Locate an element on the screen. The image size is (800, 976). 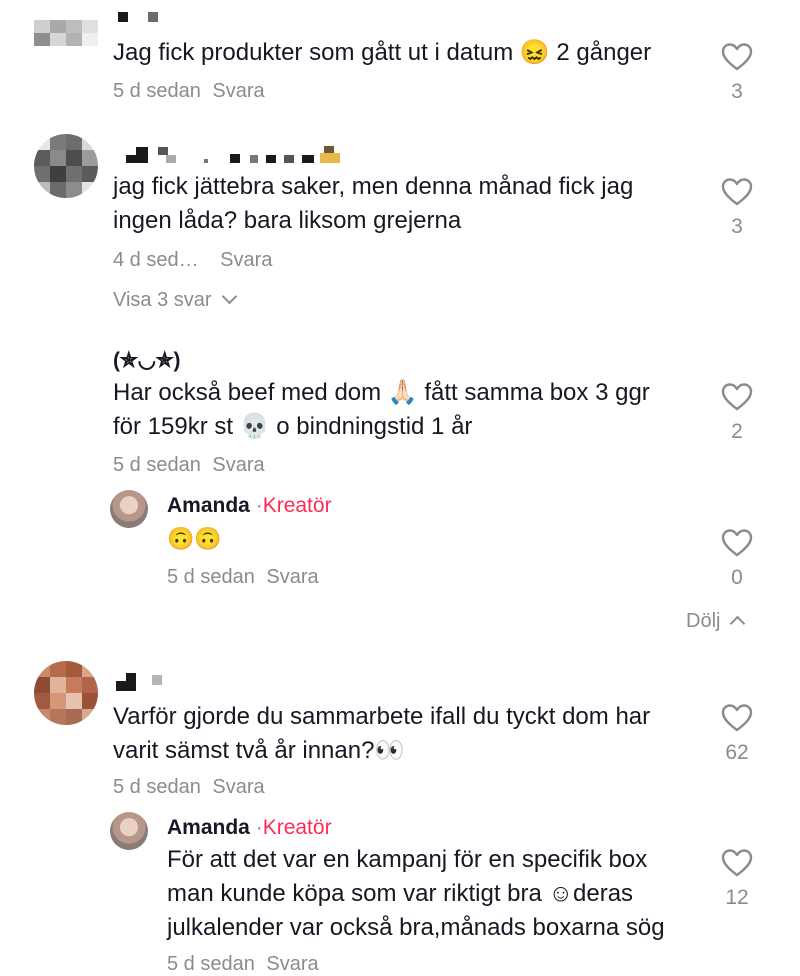
chevron-up-icon is located at coordinates (738, 623).